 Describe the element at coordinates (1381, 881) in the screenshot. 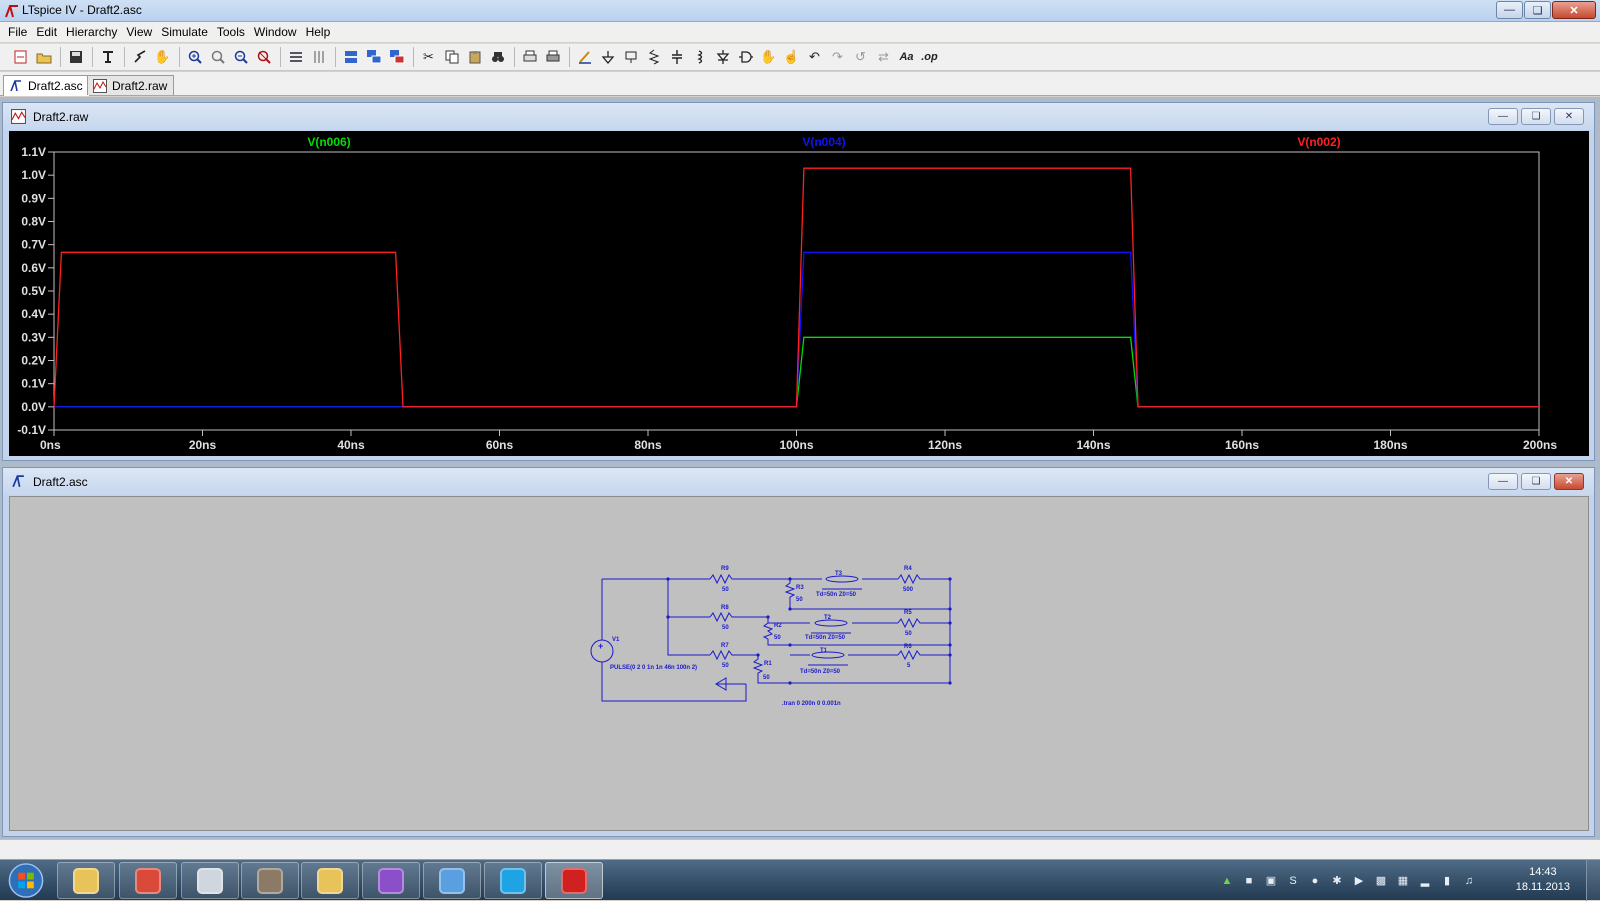

I see `tray-monitor-icon: ▩` at that location.